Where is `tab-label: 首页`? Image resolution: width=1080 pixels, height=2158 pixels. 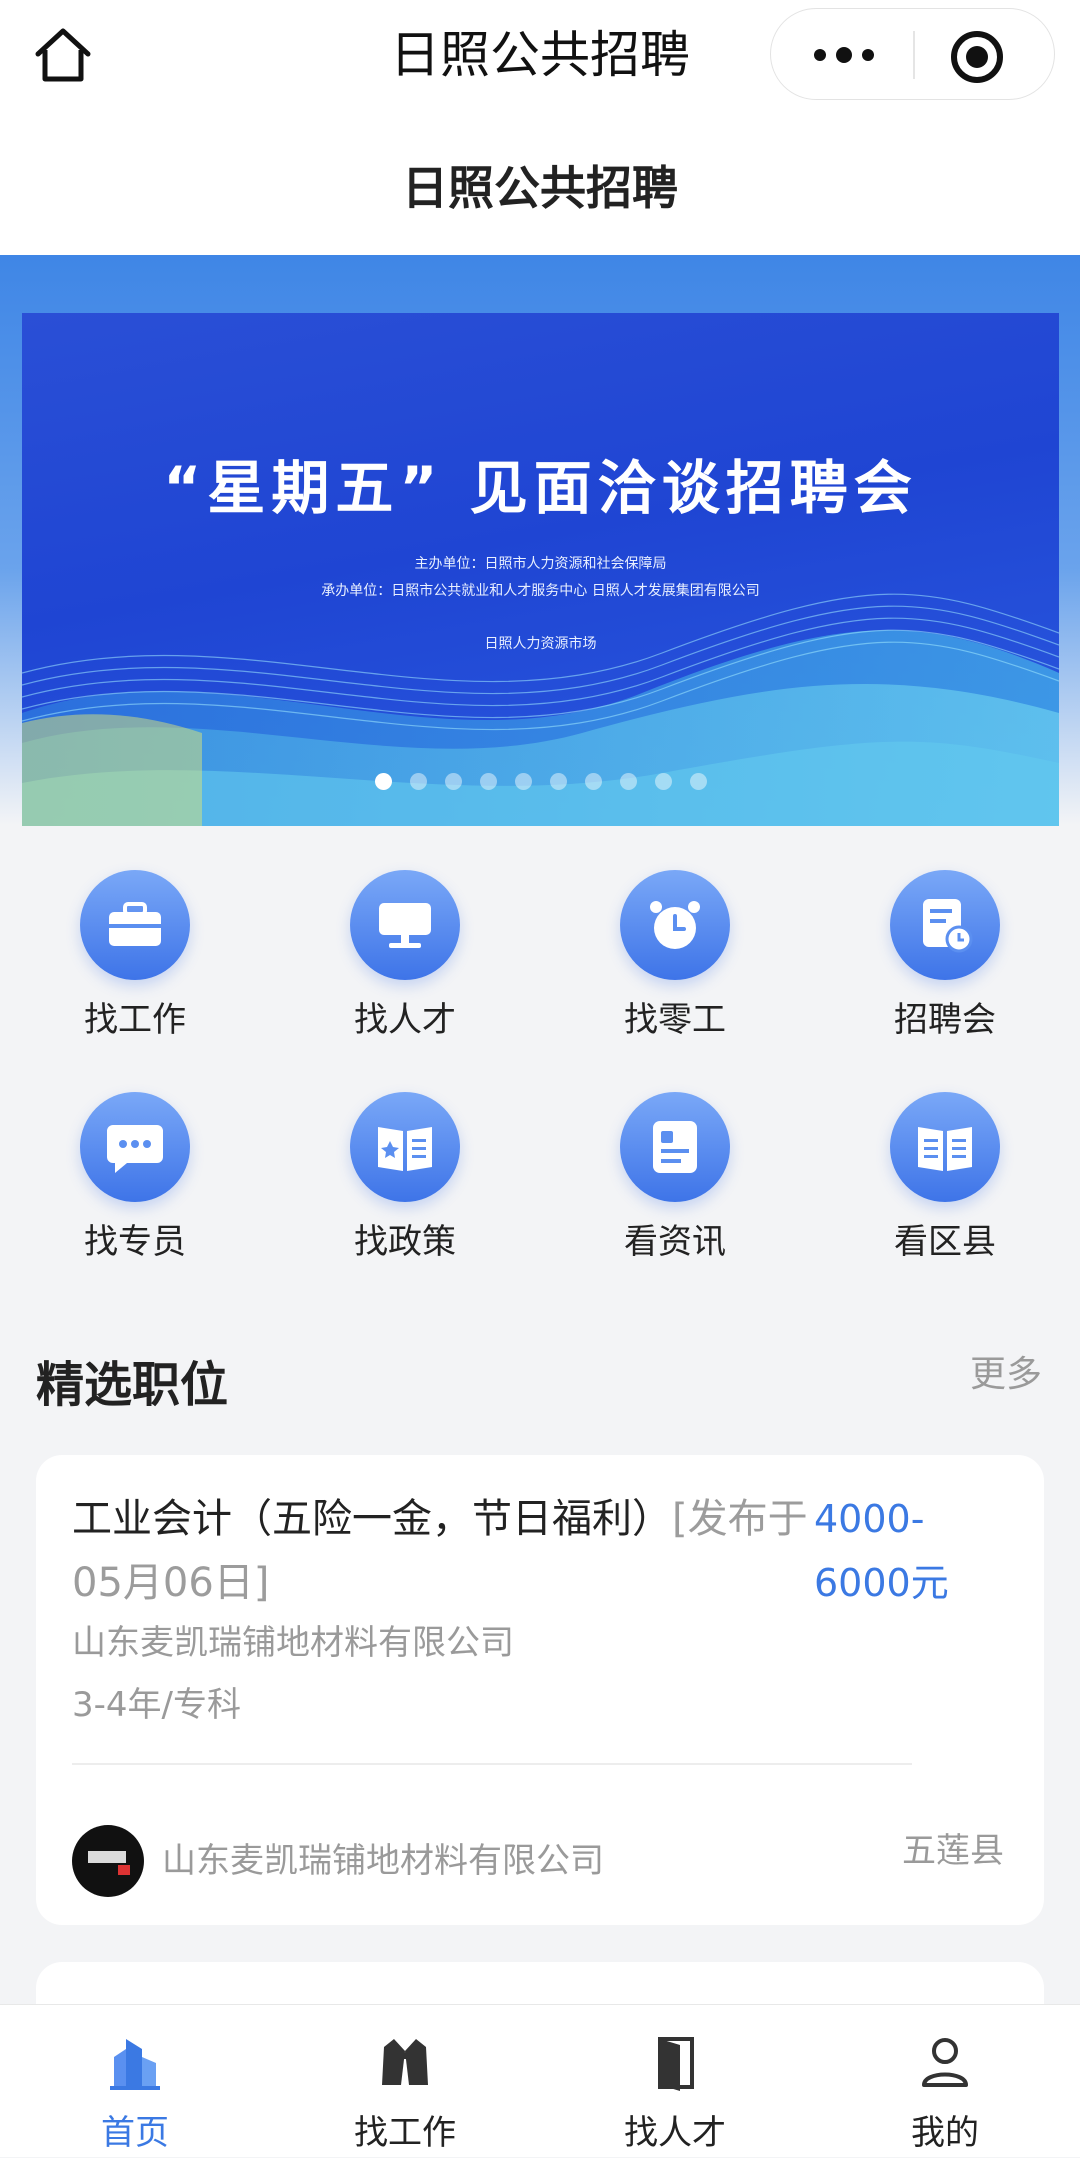
tab-label: 首页 is located at coordinates (135, 2133).